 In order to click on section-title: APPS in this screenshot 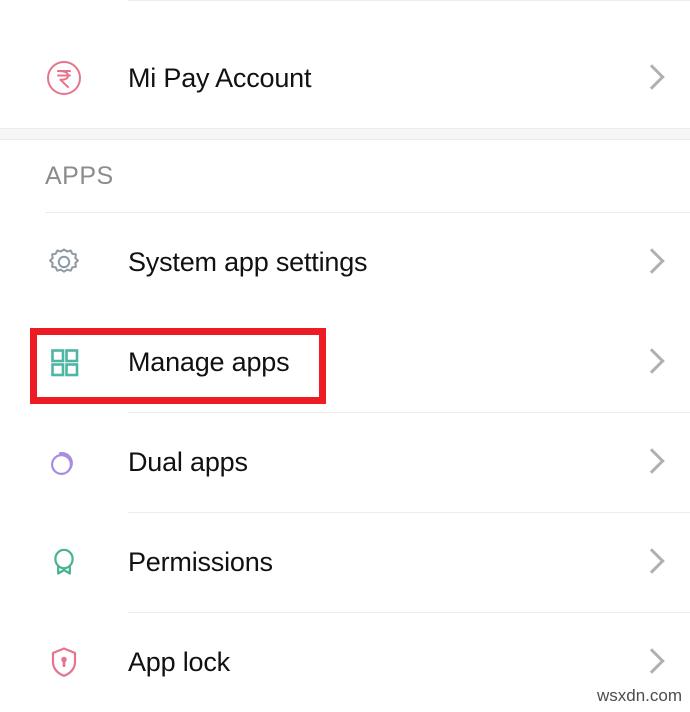, I will do `click(79, 175)`.